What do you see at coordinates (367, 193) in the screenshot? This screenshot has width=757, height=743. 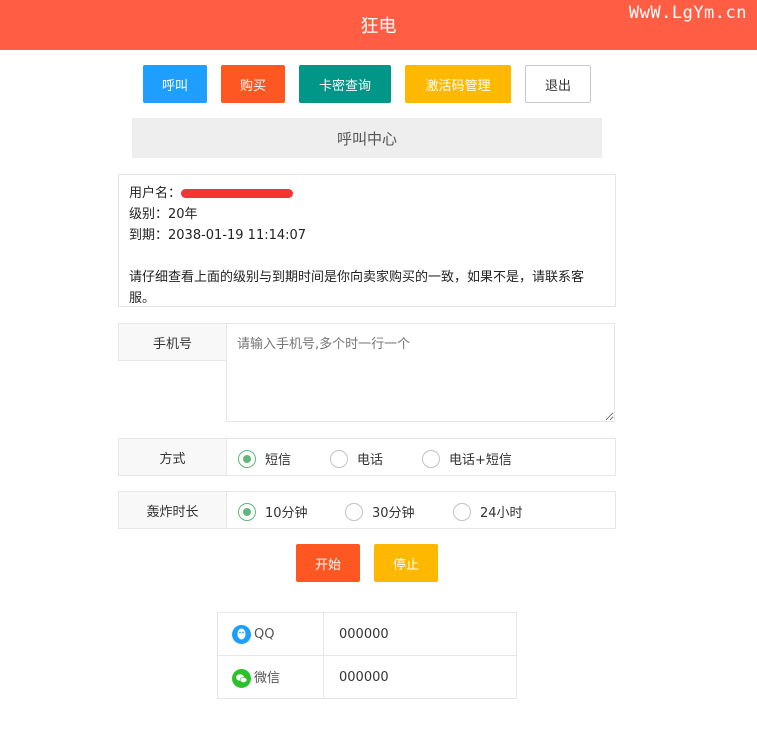 I see `username-line: 用户名：` at bounding box center [367, 193].